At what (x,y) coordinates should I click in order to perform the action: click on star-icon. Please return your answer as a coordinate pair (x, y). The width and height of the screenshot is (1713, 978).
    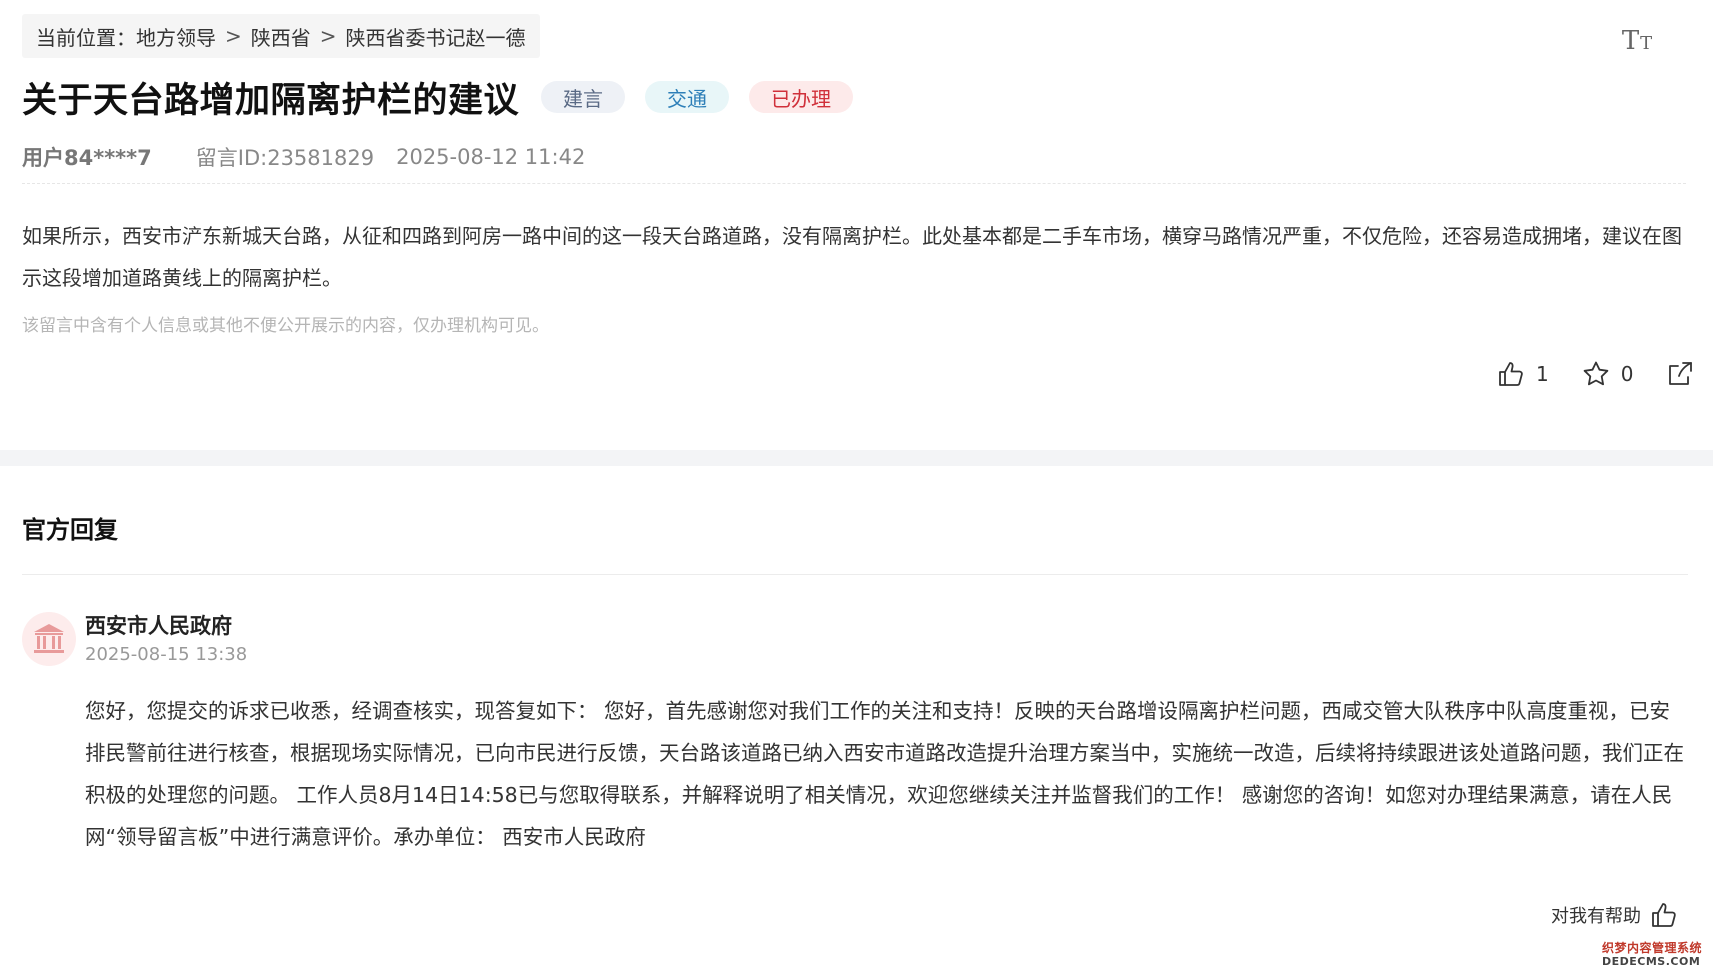
    Looking at the image, I should click on (1596, 373).